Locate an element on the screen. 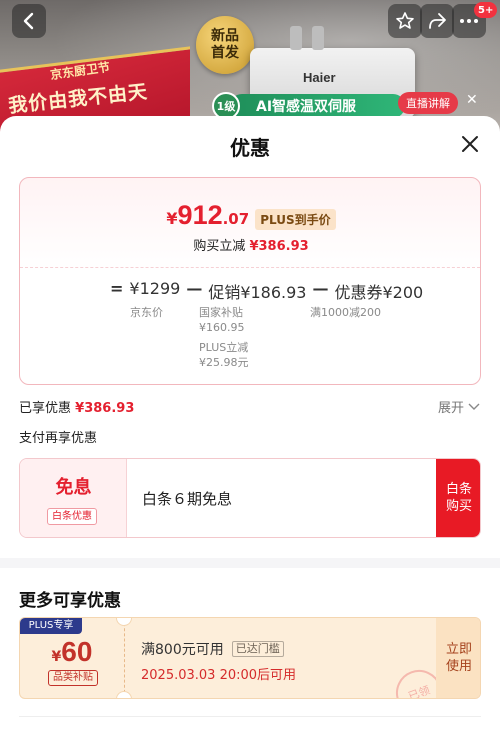  enjoyed-discount: 已享优惠 ¥386.93 is located at coordinates (76, 406).